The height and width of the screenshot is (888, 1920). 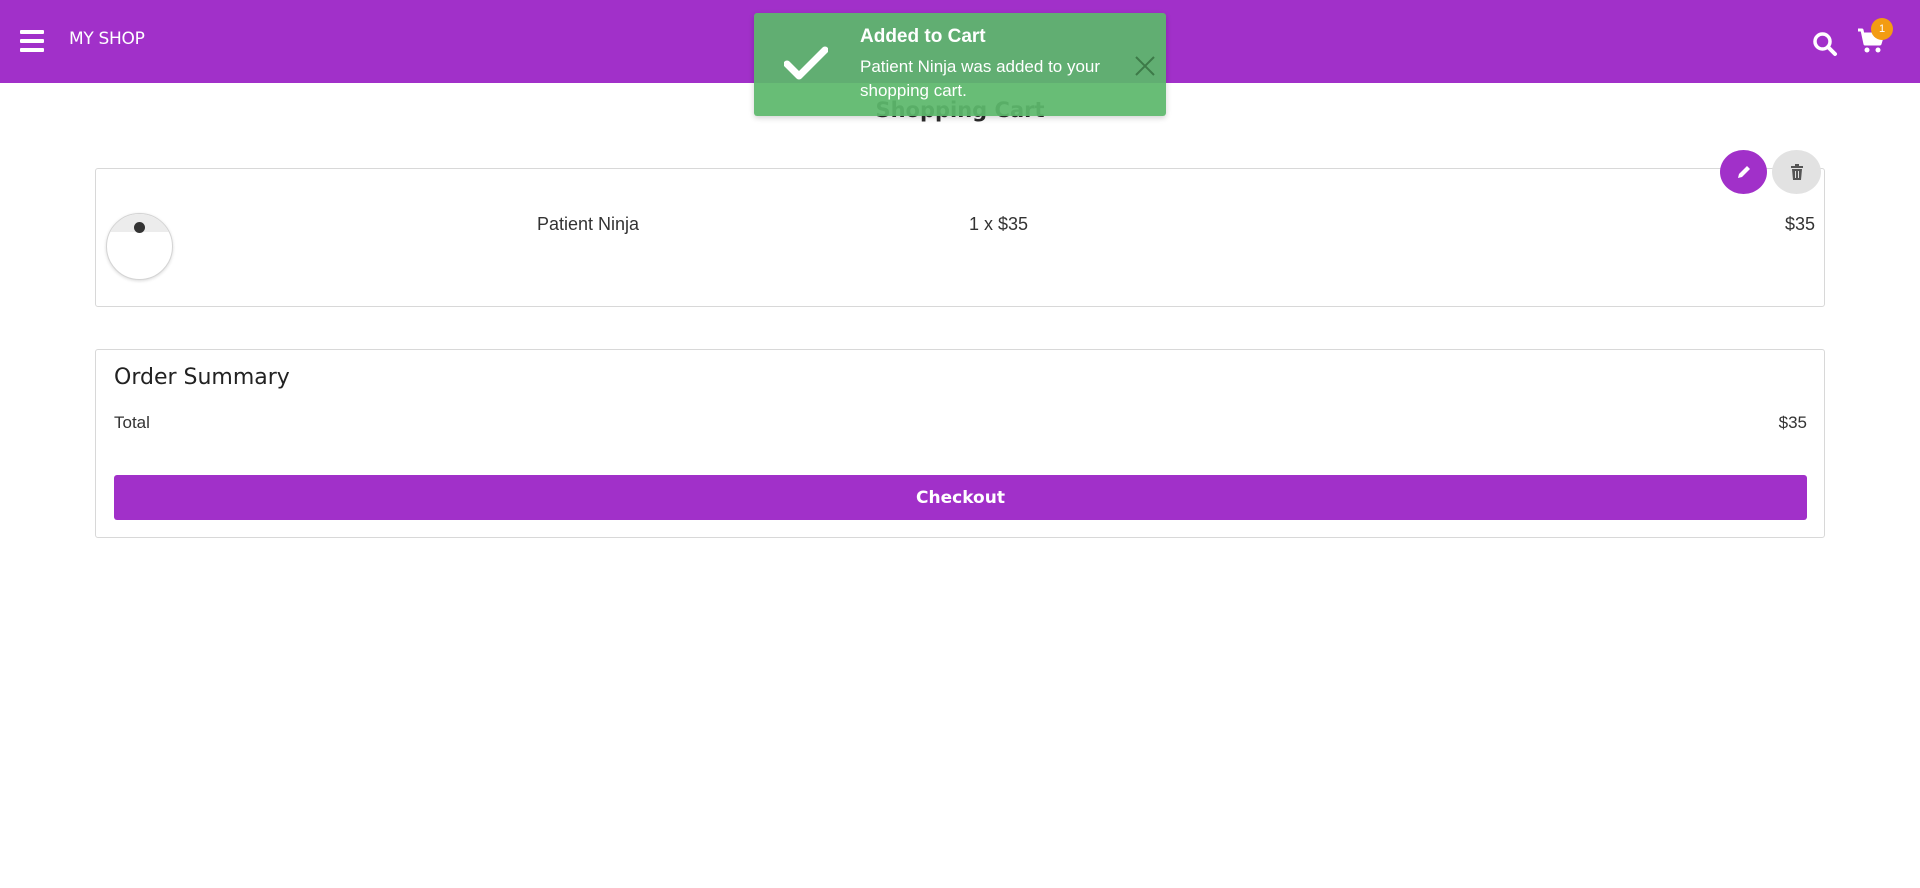 I want to click on edit-item-button, so click(x=1743, y=172).